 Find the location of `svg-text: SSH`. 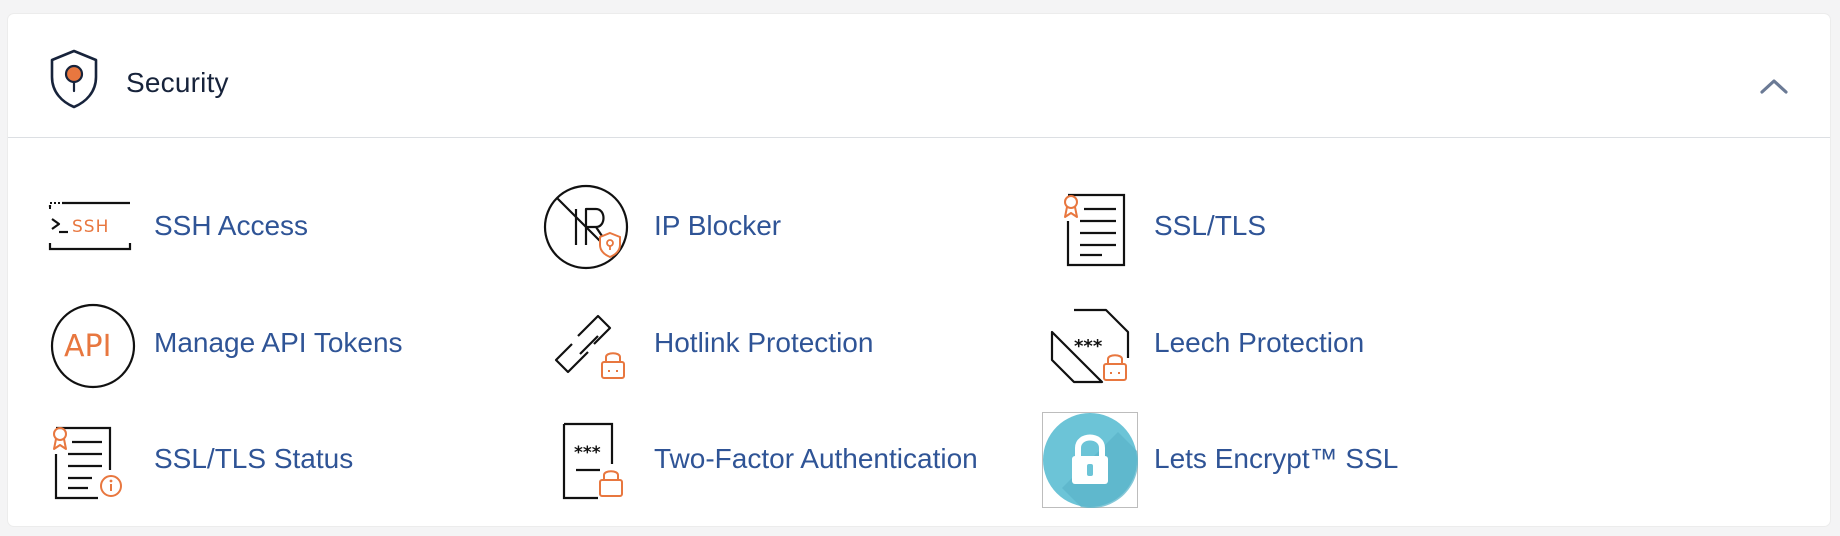

svg-text: SSH is located at coordinates (90, 227).